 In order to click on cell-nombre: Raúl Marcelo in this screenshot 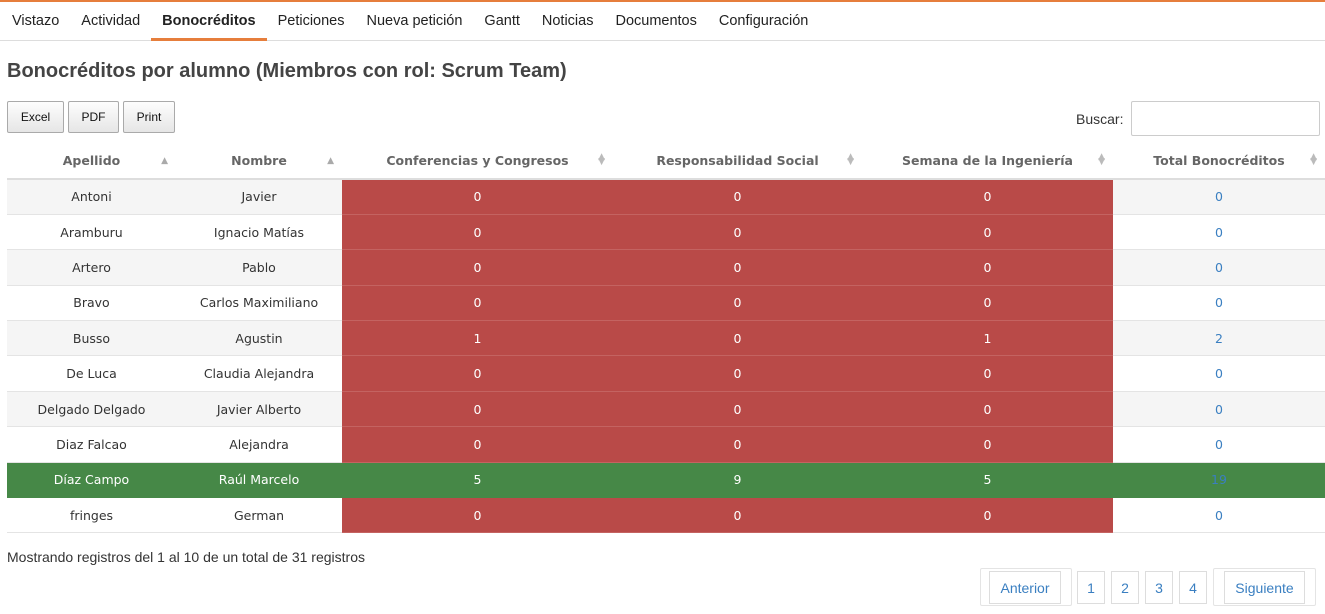, I will do `click(259, 480)`.